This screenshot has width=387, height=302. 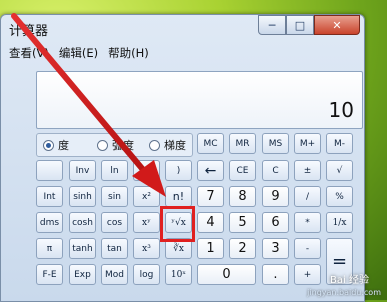 What do you see at coordinates (275, 143) in the screenshot?
I see `ms-button: MS` at bounding box center [275, 143].